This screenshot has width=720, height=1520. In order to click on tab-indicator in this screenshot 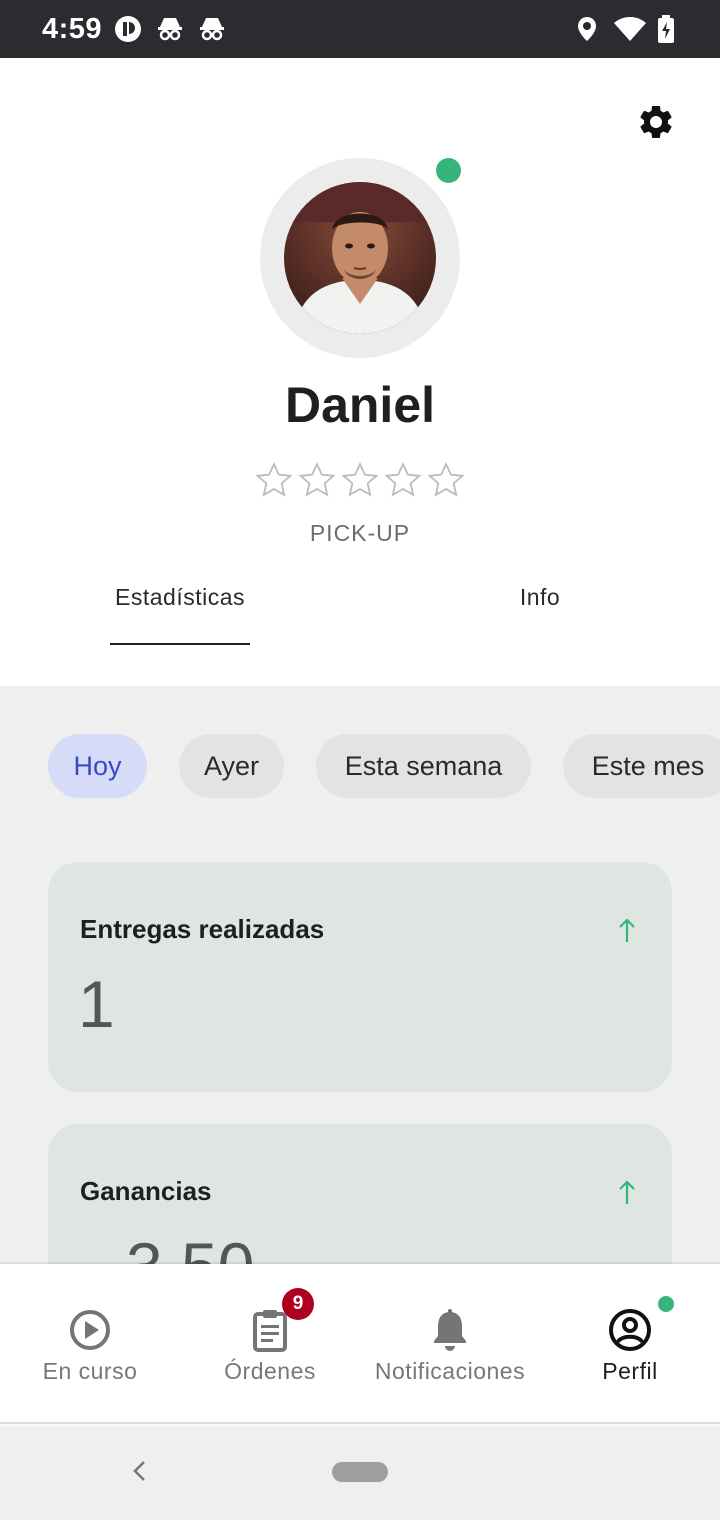, I will do `click(180, 644)`.